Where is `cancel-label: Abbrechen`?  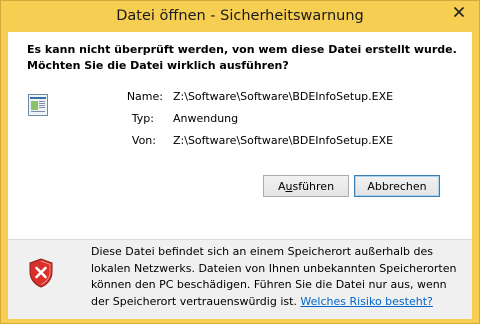
cancel-label: Abbrechen is located at coordinates (397, 186).